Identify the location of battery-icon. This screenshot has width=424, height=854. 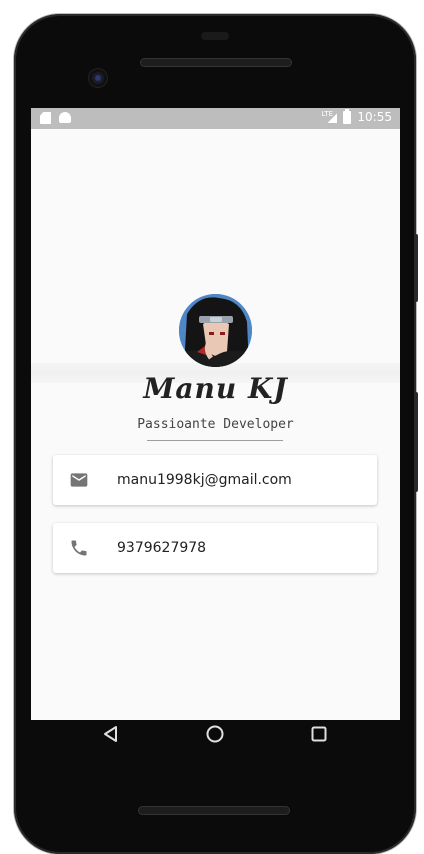
(347, 116).